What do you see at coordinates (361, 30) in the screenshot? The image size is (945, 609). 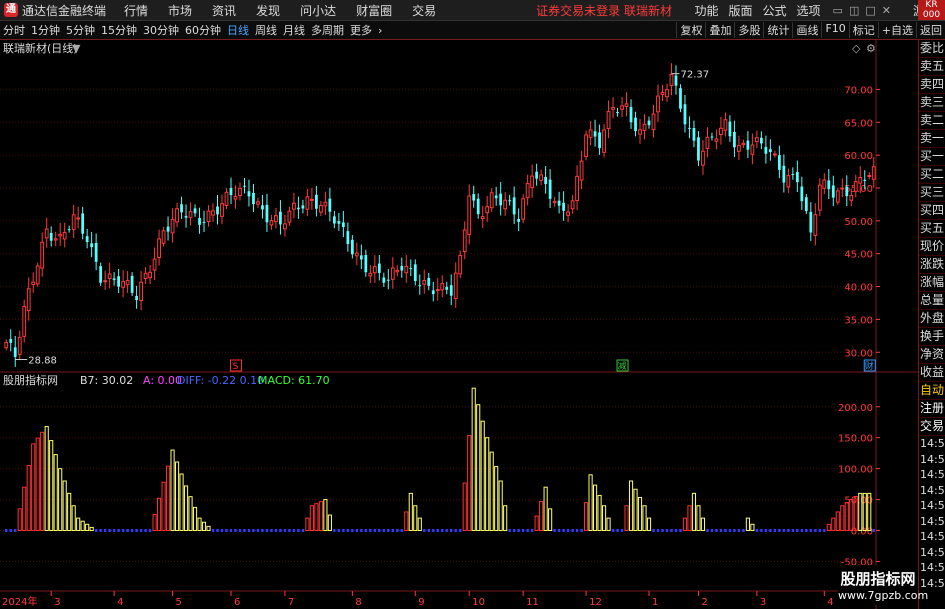 I see `period-tab-10: 更多` at bounding box center [361, 30].